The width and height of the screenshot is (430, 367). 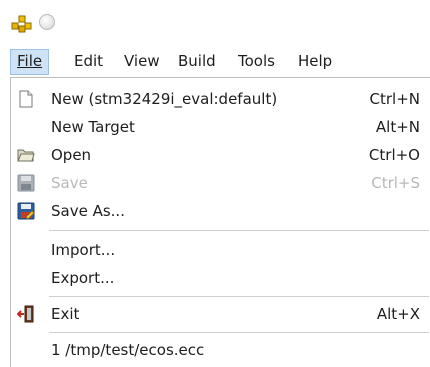 I want to click on menu-item-shortcut: Ctrl+N, so click(x=394, y=99).